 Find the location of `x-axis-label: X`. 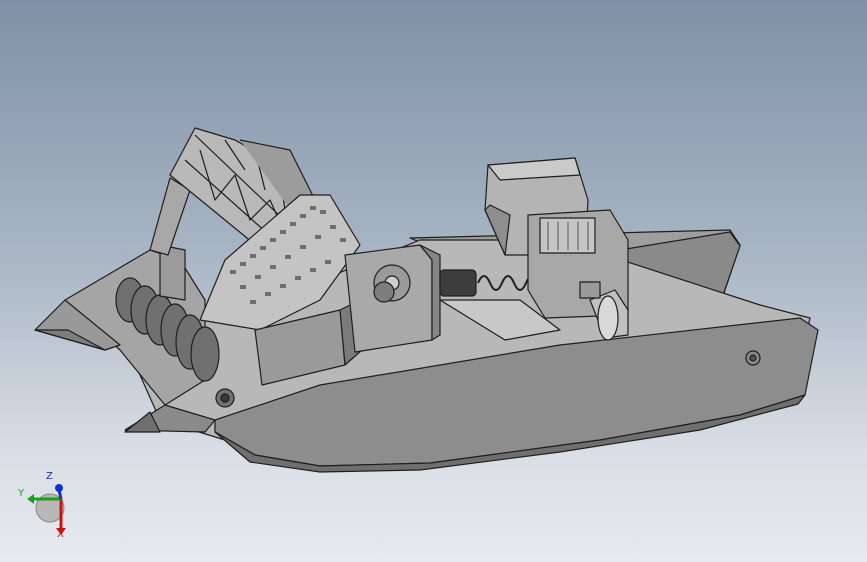

x-axis-label: X is located at coordinates (60, 534).